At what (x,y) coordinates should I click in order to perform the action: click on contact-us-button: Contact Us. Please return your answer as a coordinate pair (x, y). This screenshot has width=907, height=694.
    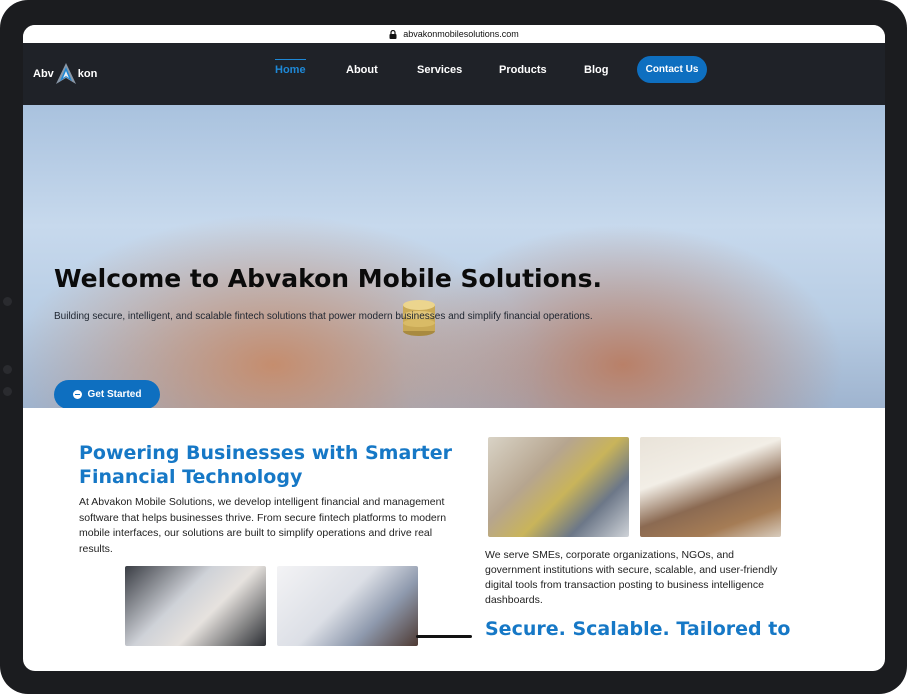
    Looking at the image, I should click on (672, 69).